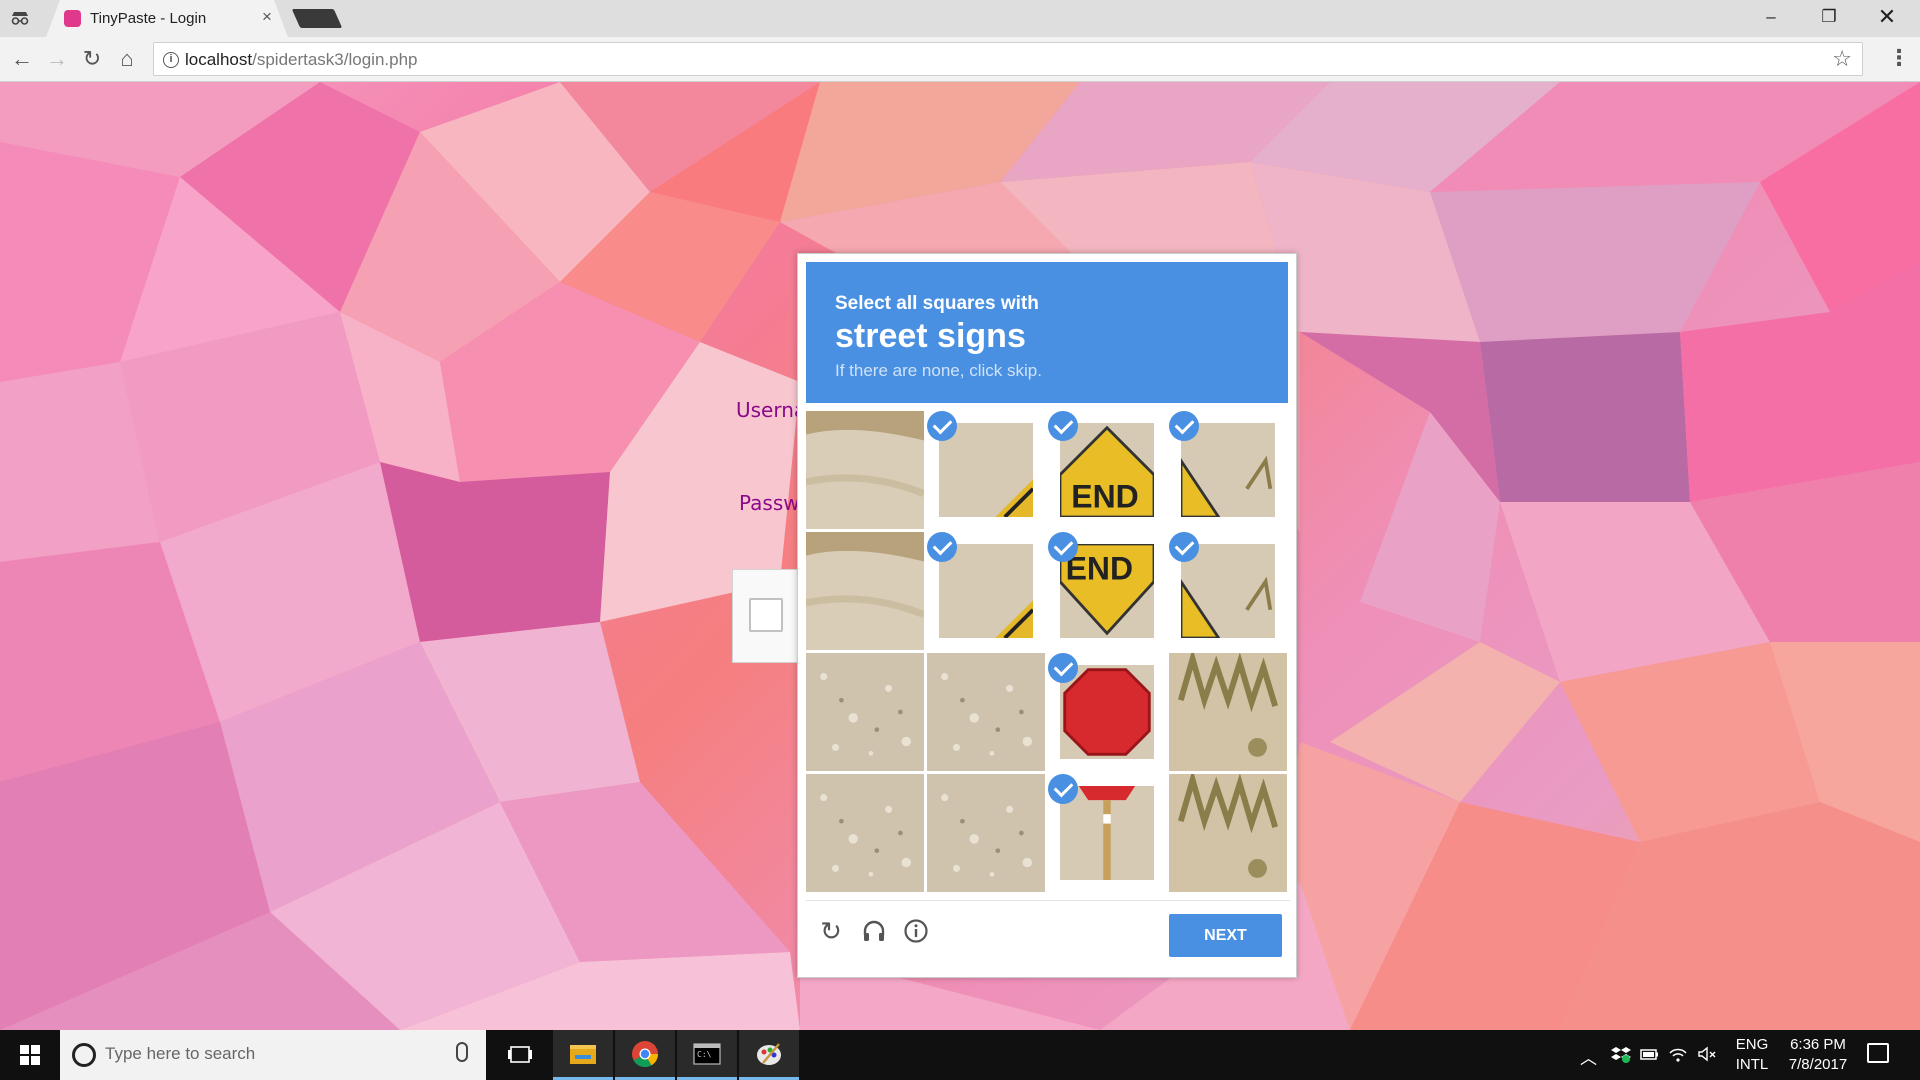 The width and height of the screenshot is (1920, 1080). I want to click on browser-tab: TinyPaste - Login ×, so click(167, 18).